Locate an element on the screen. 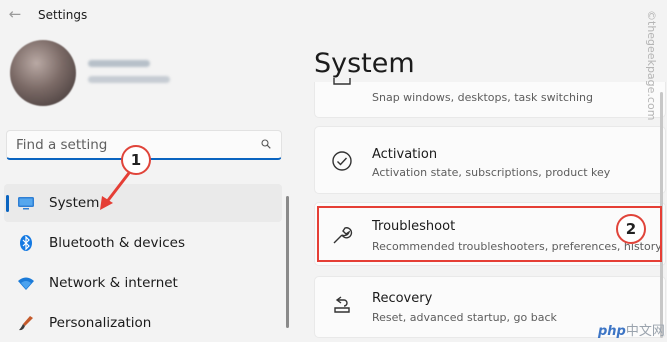 The width and height of the screenshot is (667, 342). sidebar-item-label: System is located at coordinates (74, 203).